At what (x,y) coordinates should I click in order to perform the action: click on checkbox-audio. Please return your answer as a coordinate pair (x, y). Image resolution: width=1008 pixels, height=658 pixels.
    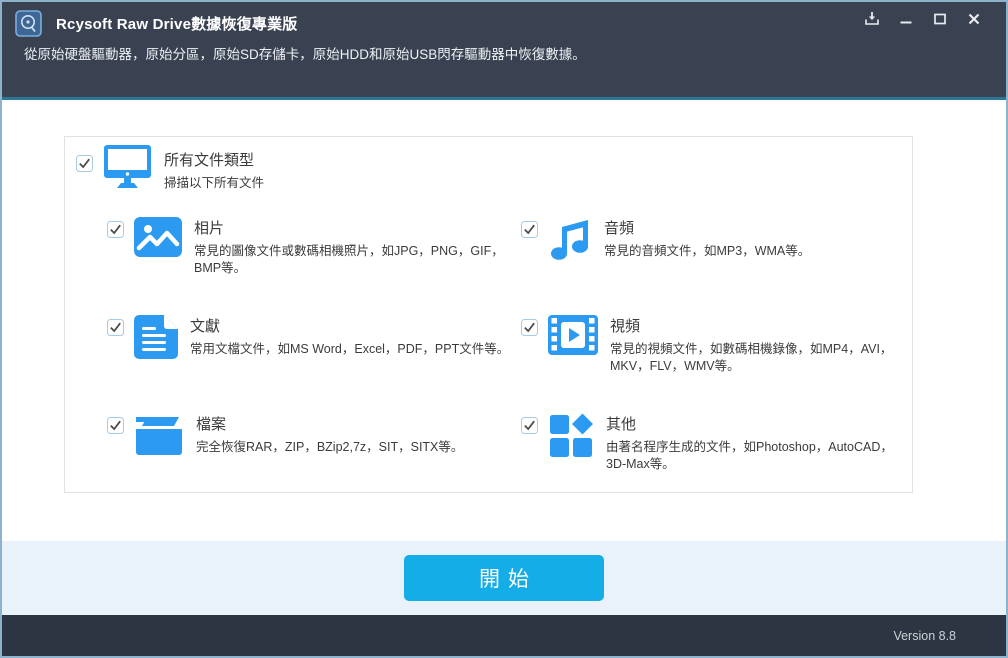
    Looking at the image, I should click on (529, 229).